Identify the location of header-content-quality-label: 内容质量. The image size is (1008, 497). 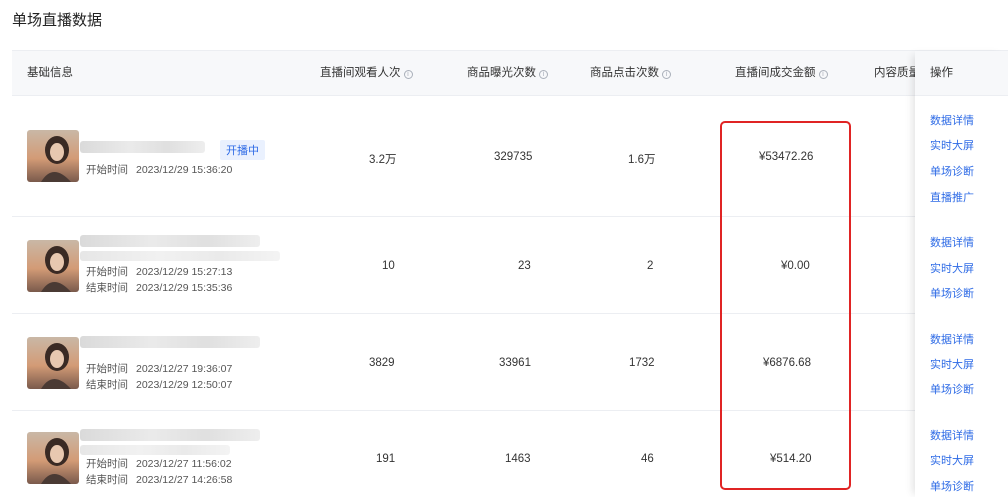
(897, 73).